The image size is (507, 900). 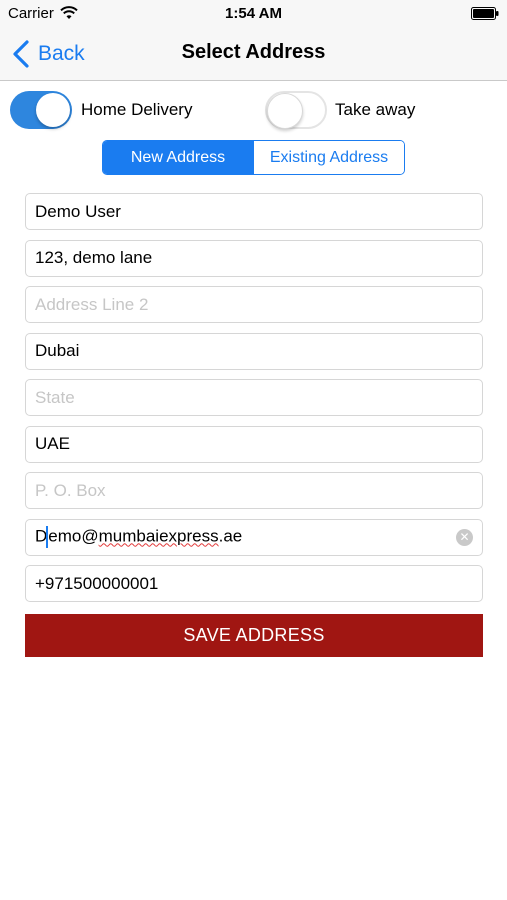 What do you see at coordinates (78, 211) in the screenshot?
I see `name-value: Demo User` at bounding box center [78, 211].